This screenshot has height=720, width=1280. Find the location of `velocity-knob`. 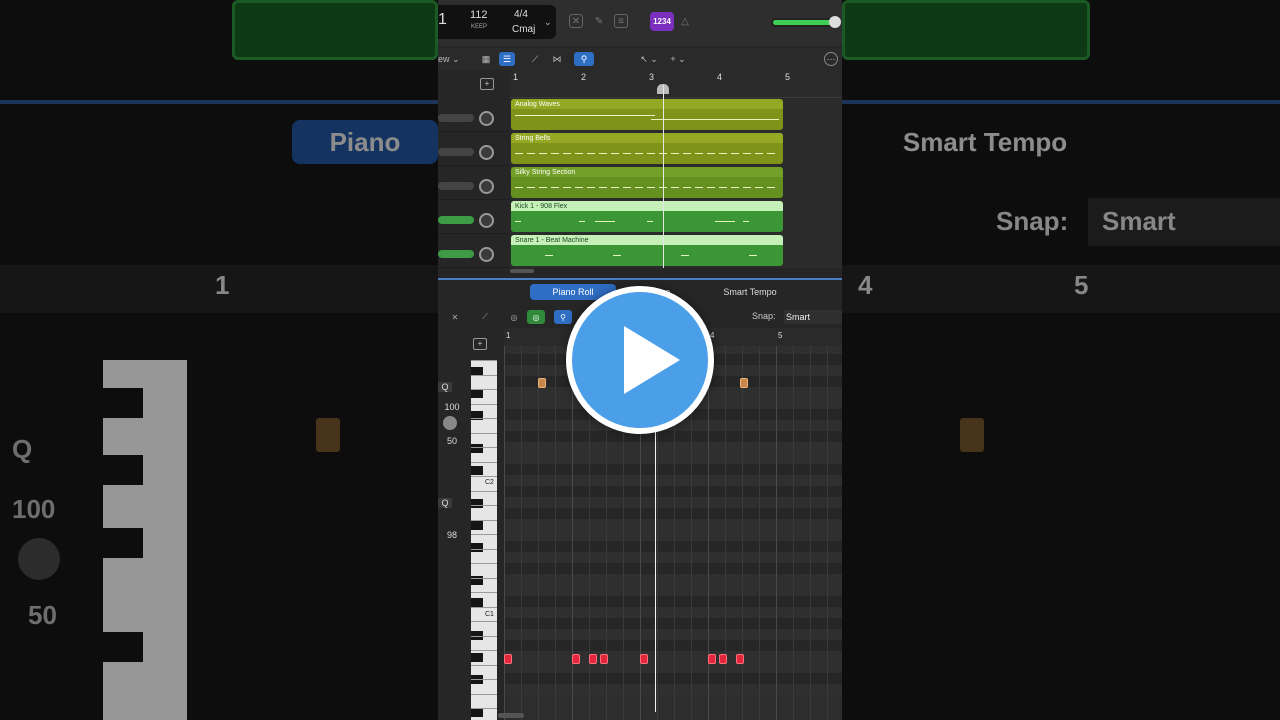

velocity-knob is located at coordinates (450, 423).